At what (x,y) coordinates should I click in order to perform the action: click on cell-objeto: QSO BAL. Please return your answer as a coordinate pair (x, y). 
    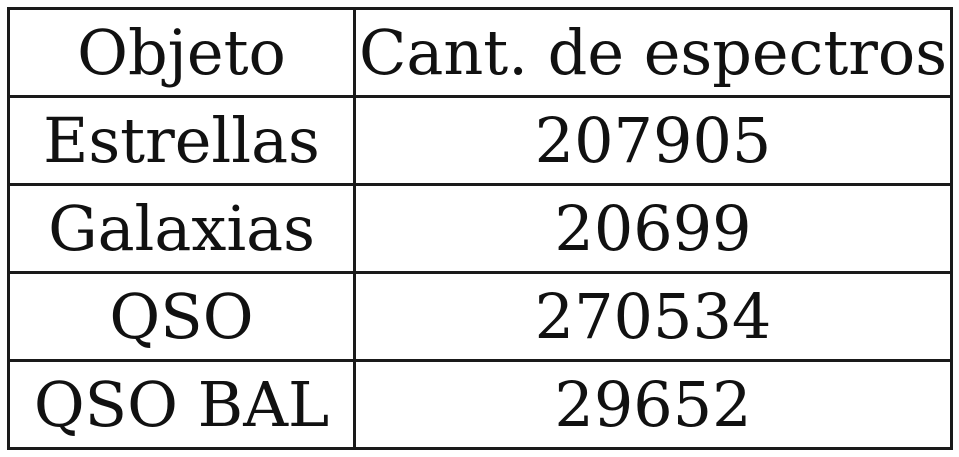
    Looking at the image, I should click on (181, 404).